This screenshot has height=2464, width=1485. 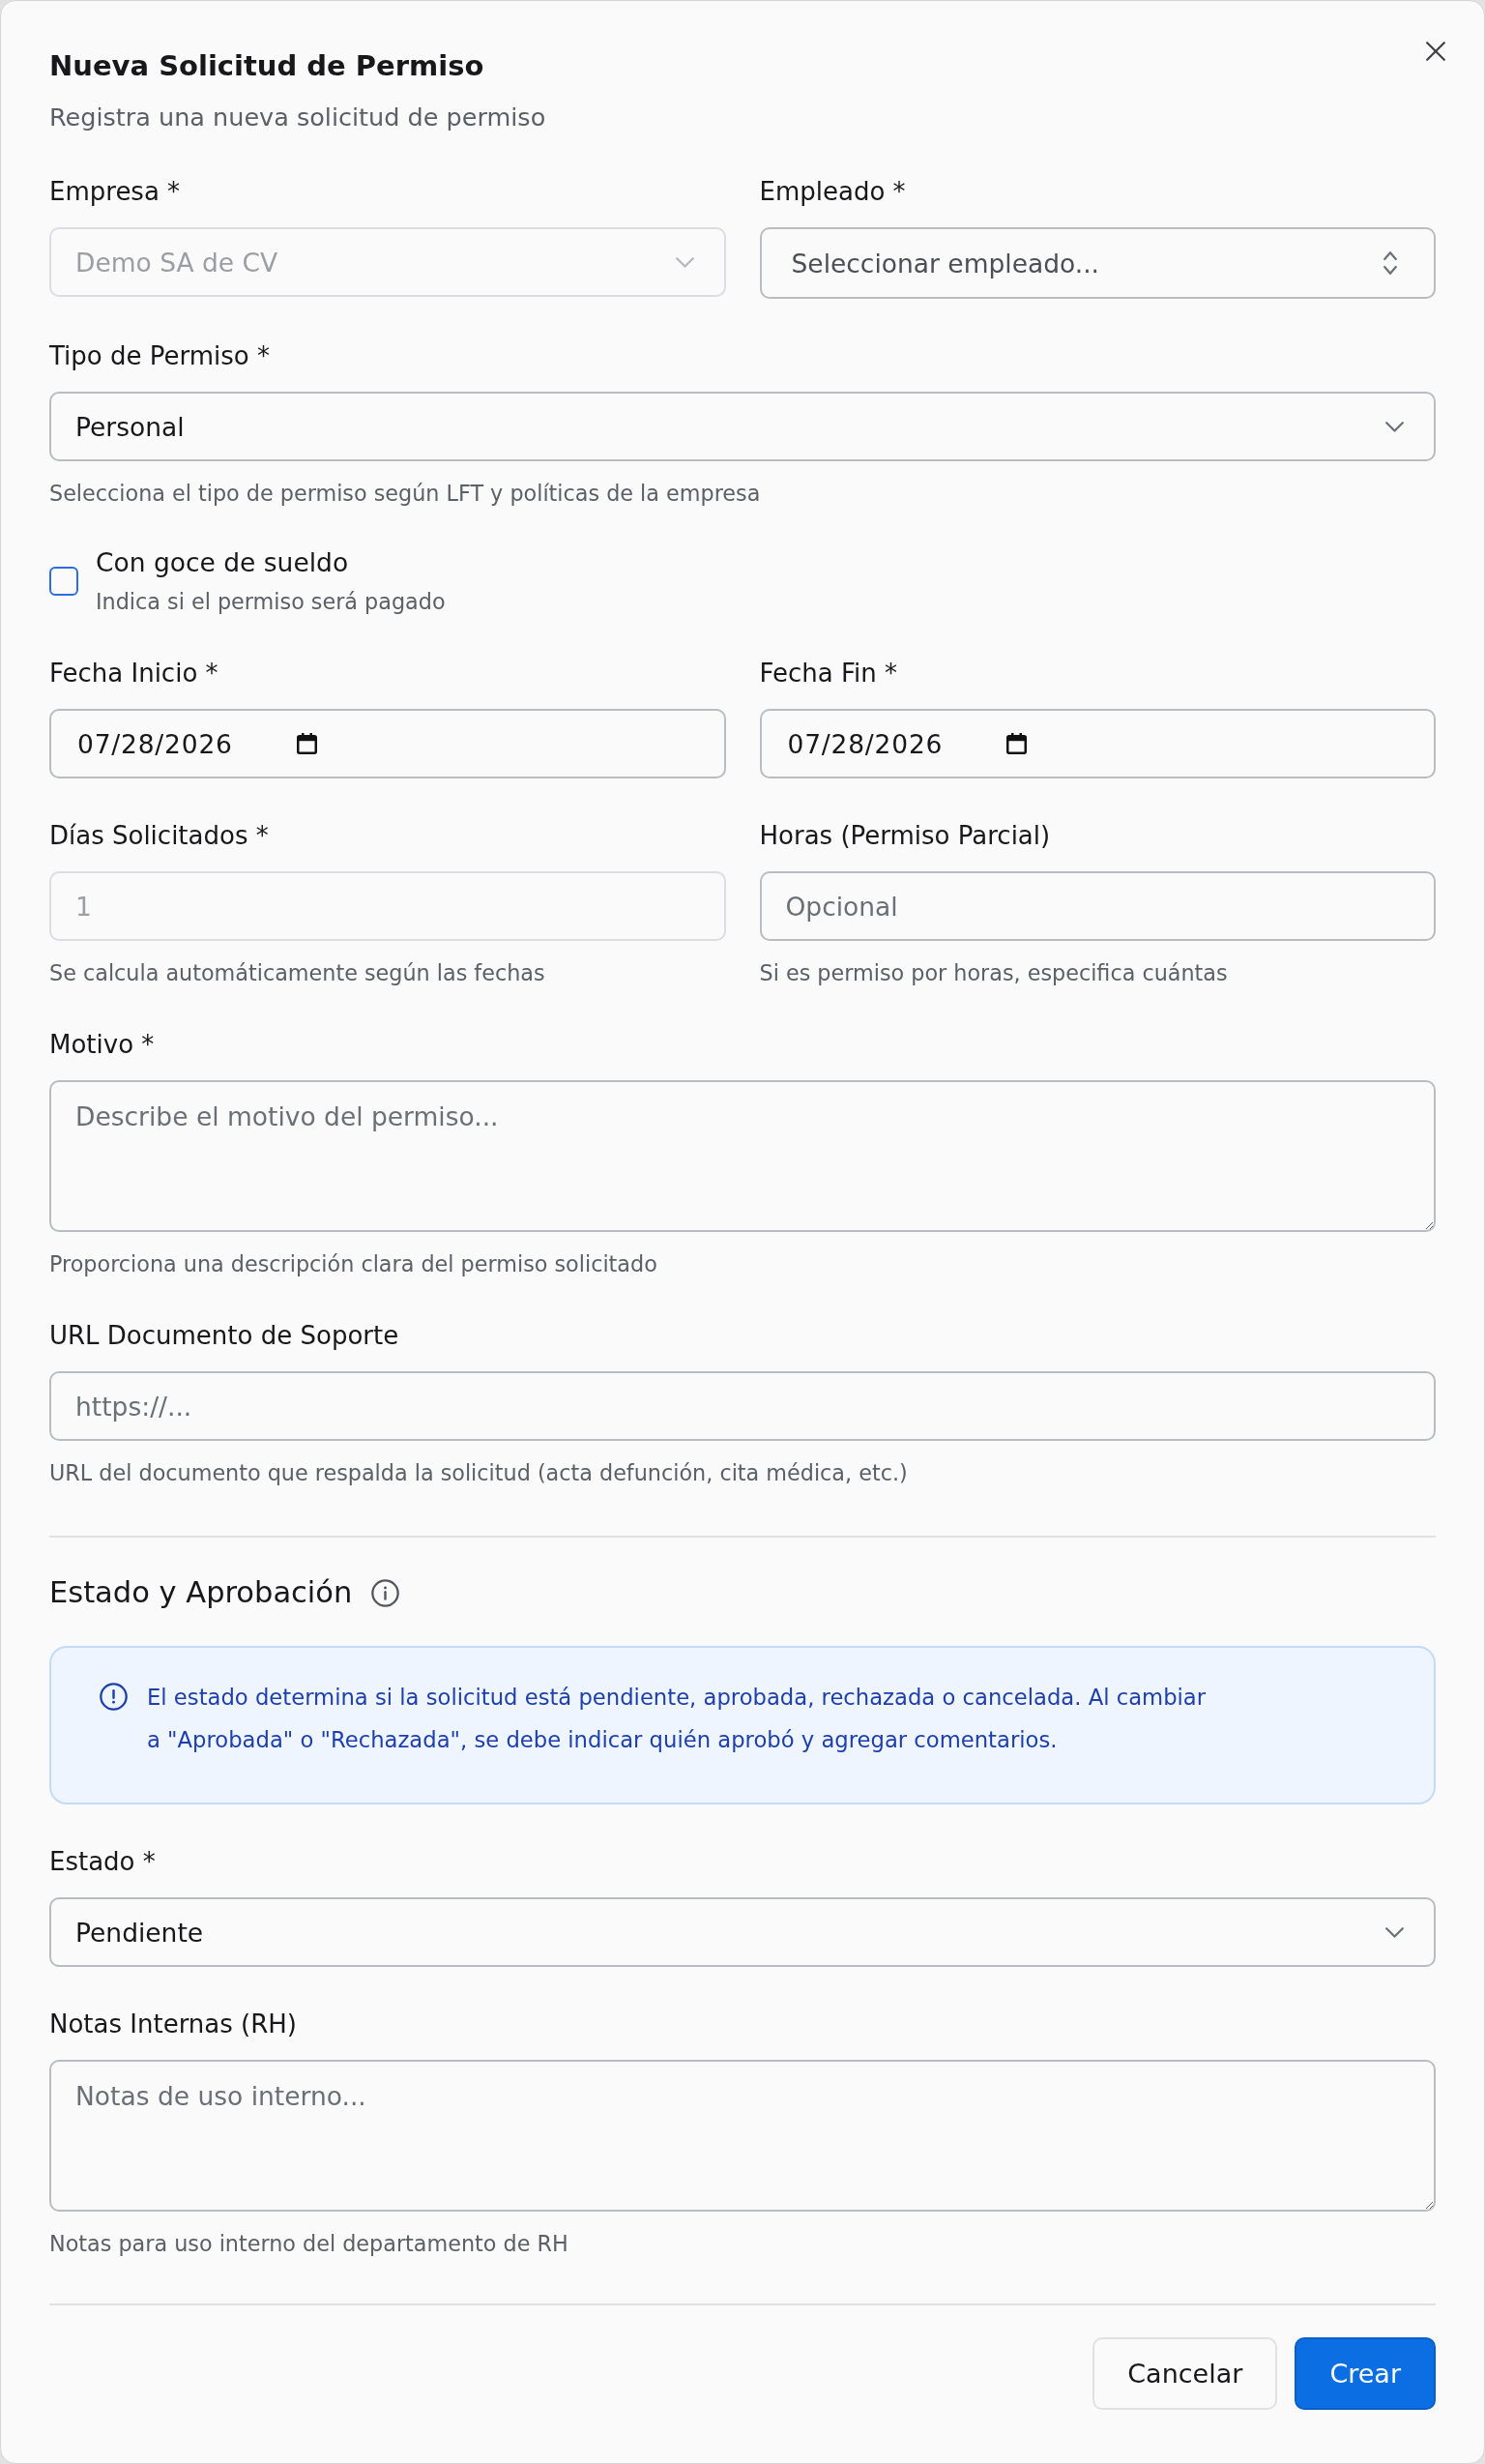 I want to click on checkbox-description: Indica si el permiso será pagado, so click(x=271, y=602).